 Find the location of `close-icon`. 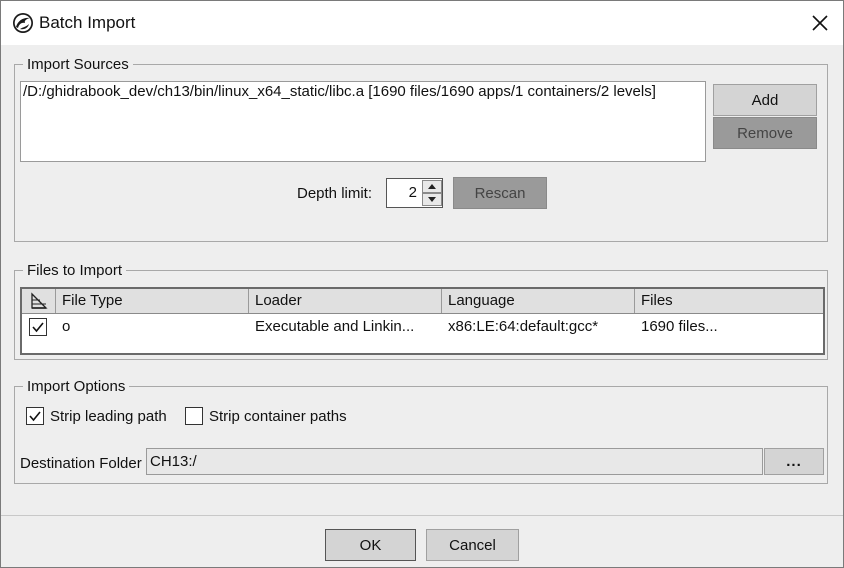

close-icon is located at coordinates (820, 23).